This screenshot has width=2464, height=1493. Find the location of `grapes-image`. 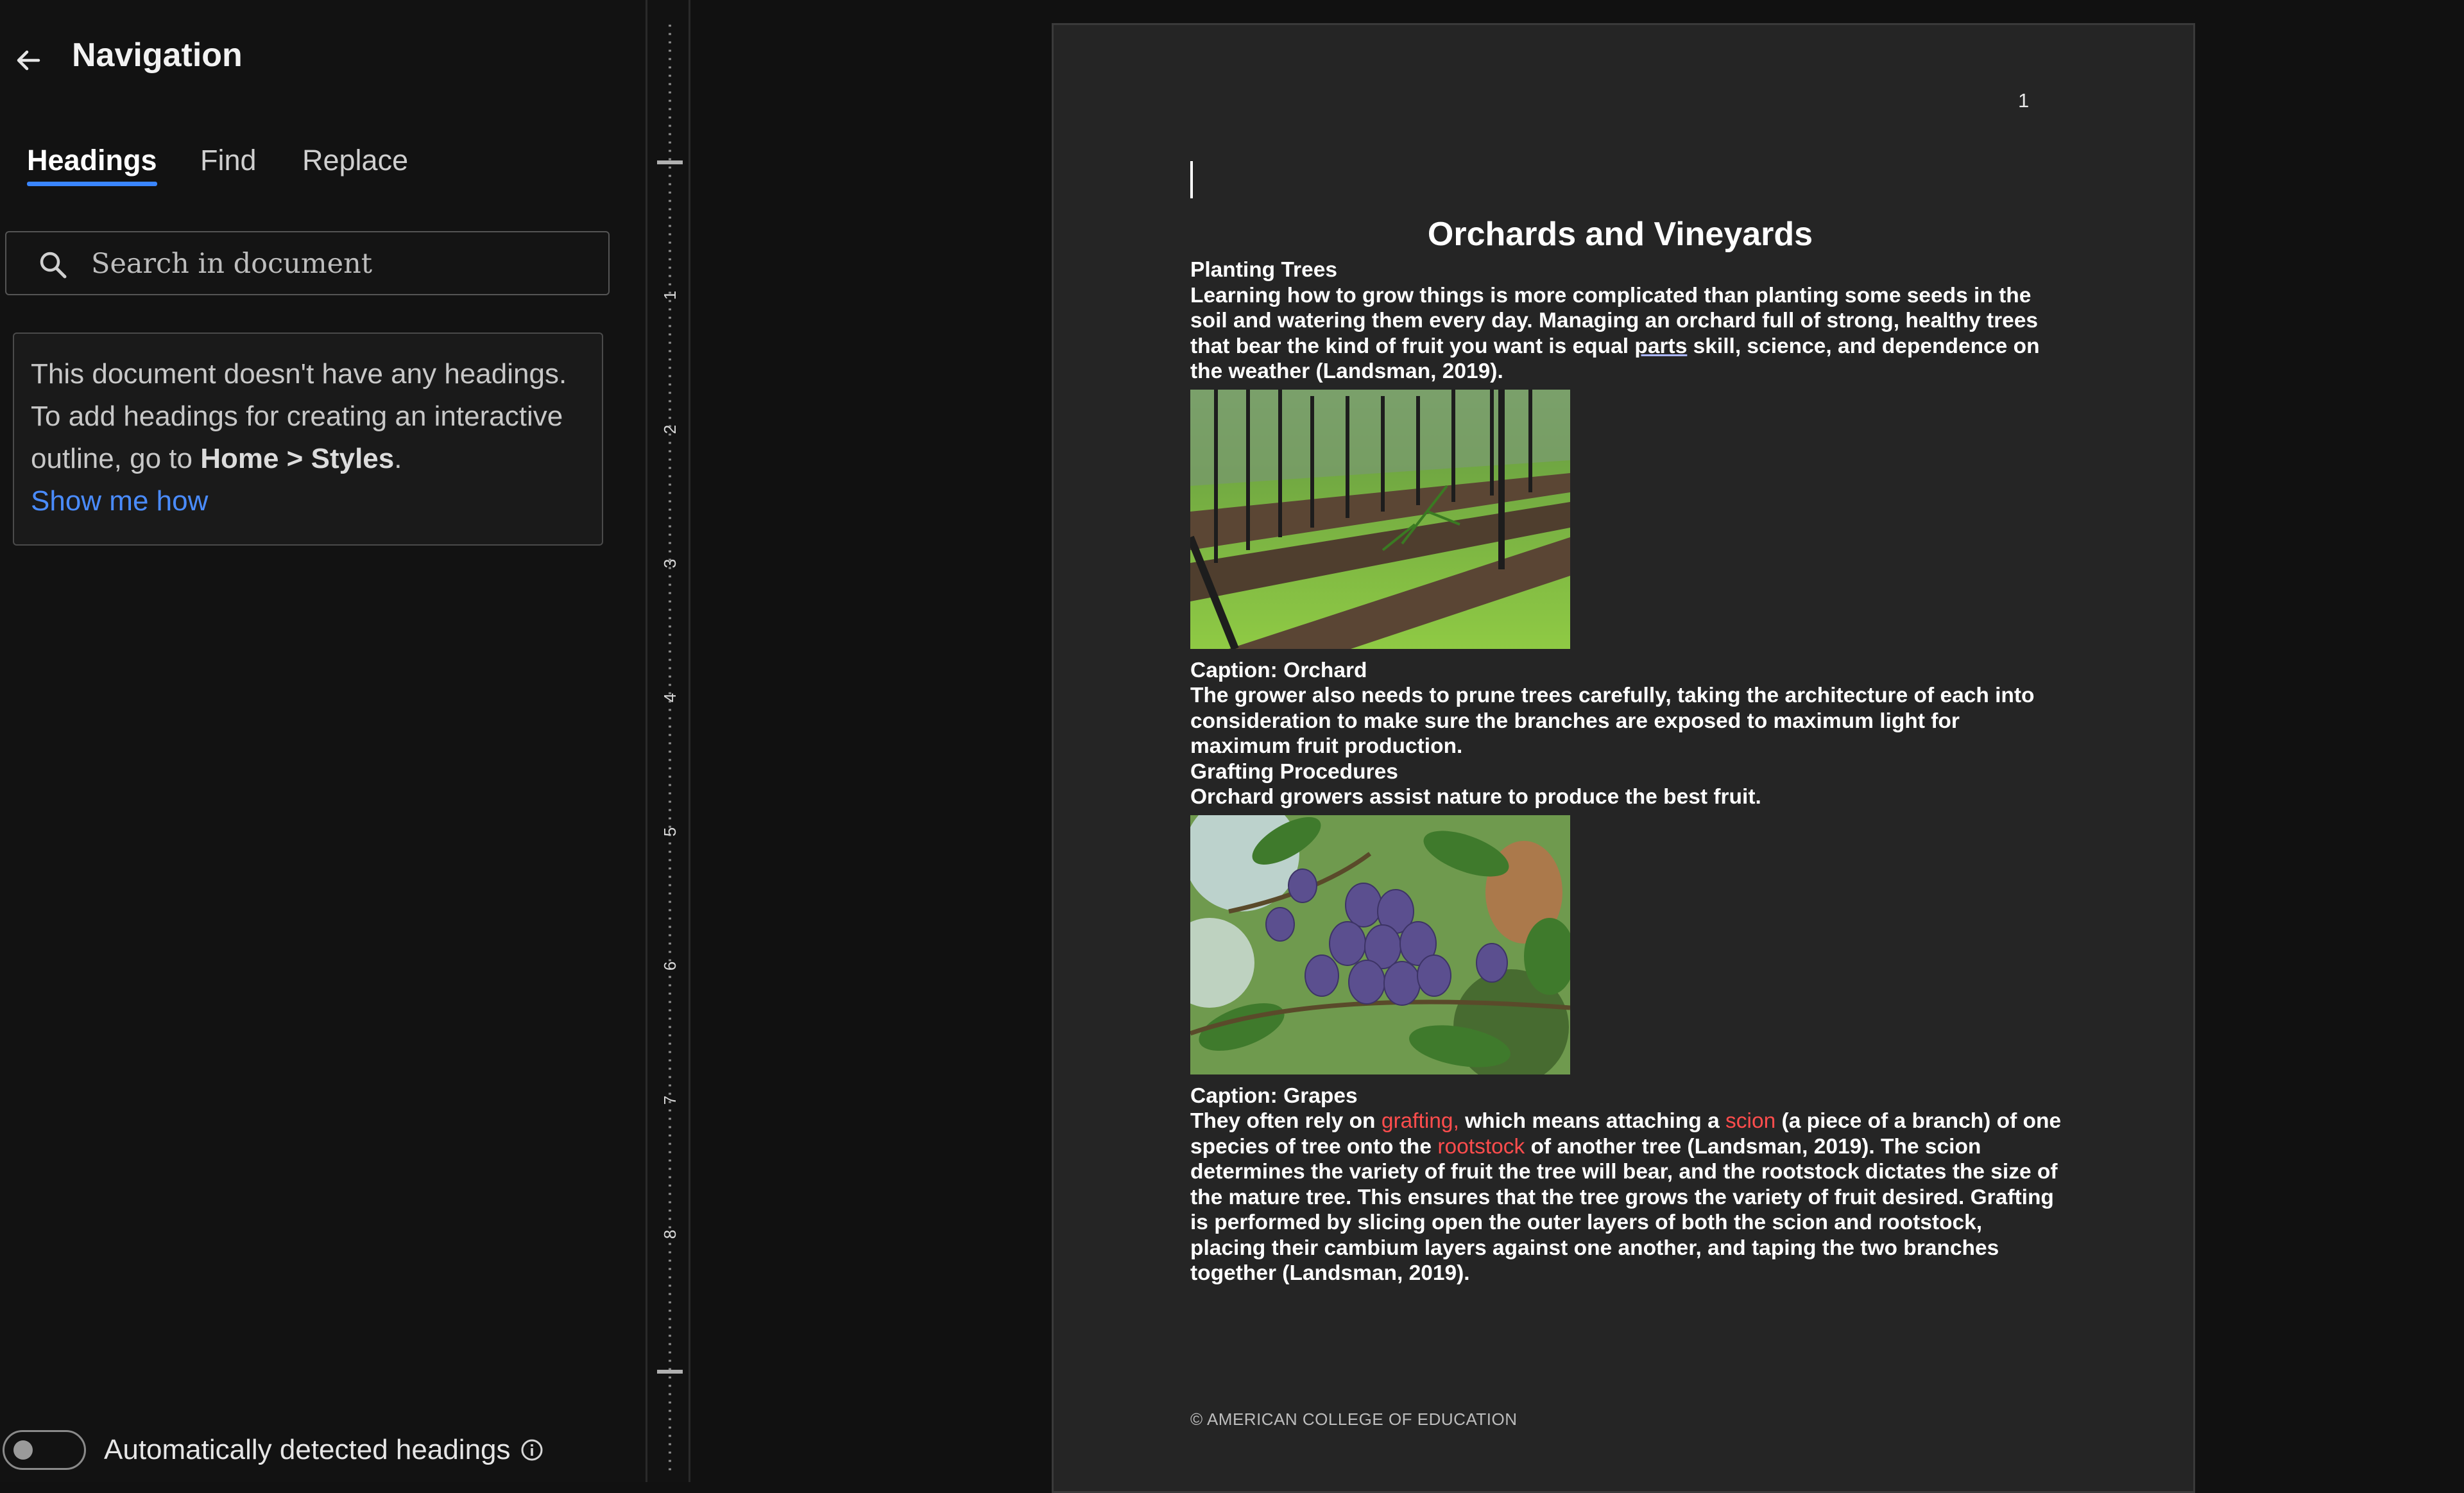

grapes-image is located at coordinates (1380, 945).